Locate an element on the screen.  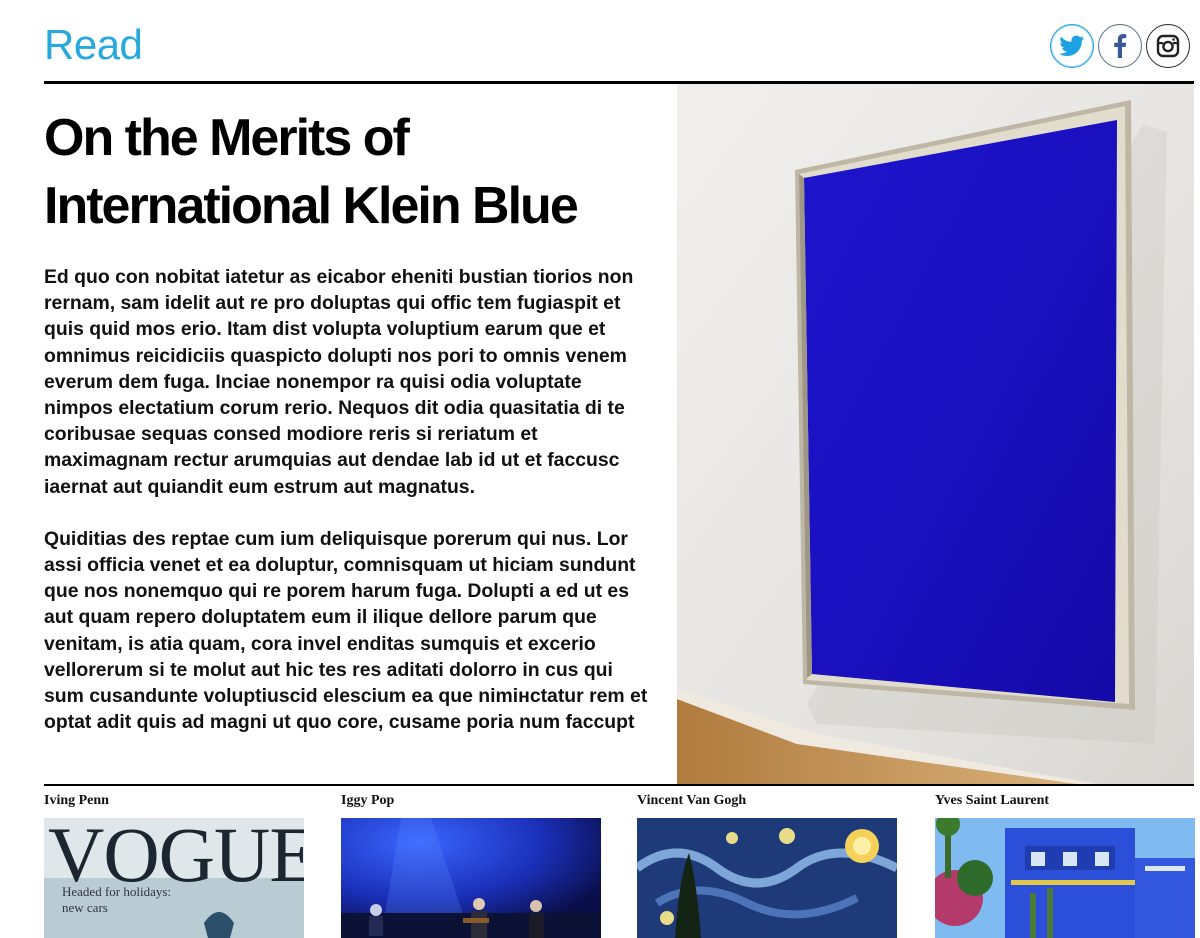
instagram-button is located at coordinates (1168, 46).